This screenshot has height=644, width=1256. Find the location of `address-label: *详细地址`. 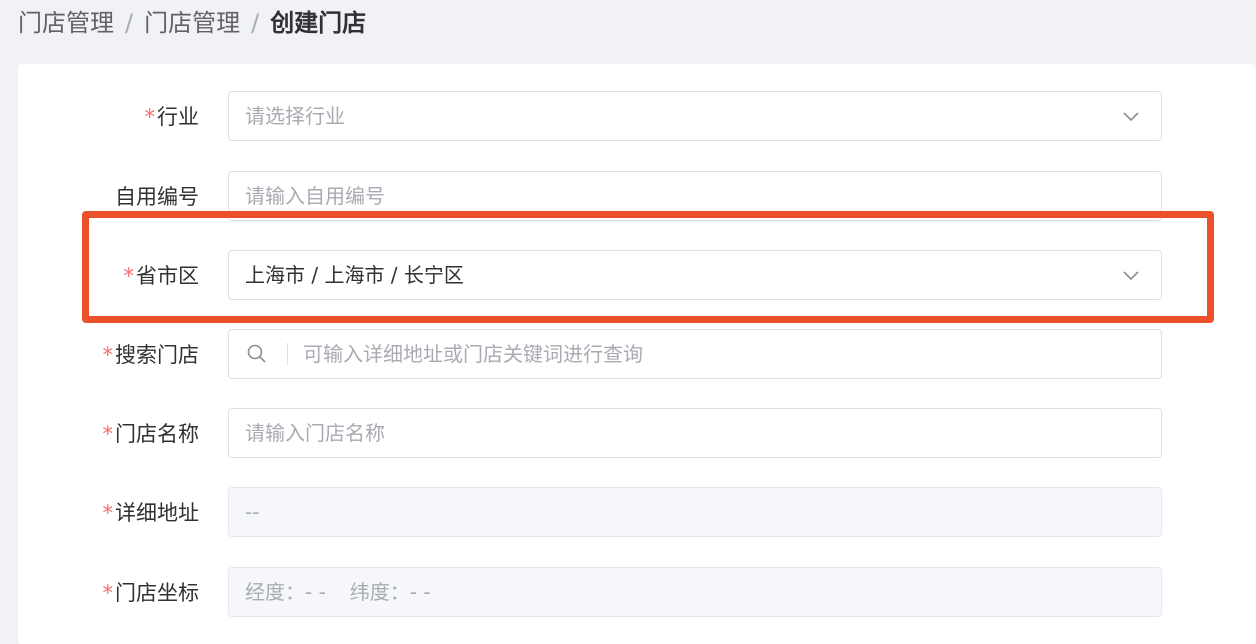

address-label: *详细地址 is located at coordinates (151, 513).